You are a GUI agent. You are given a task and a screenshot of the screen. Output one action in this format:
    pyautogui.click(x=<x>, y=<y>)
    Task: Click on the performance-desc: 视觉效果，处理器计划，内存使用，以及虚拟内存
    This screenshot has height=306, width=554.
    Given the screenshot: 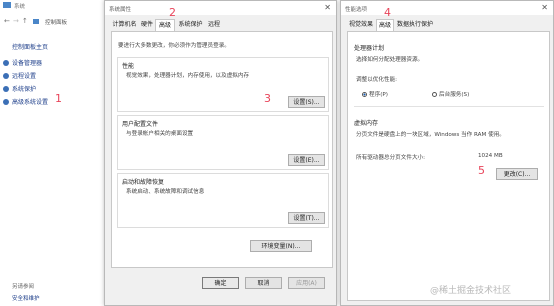 What is the action you would take?
    pyautogui.click(x=188, y=76)
    